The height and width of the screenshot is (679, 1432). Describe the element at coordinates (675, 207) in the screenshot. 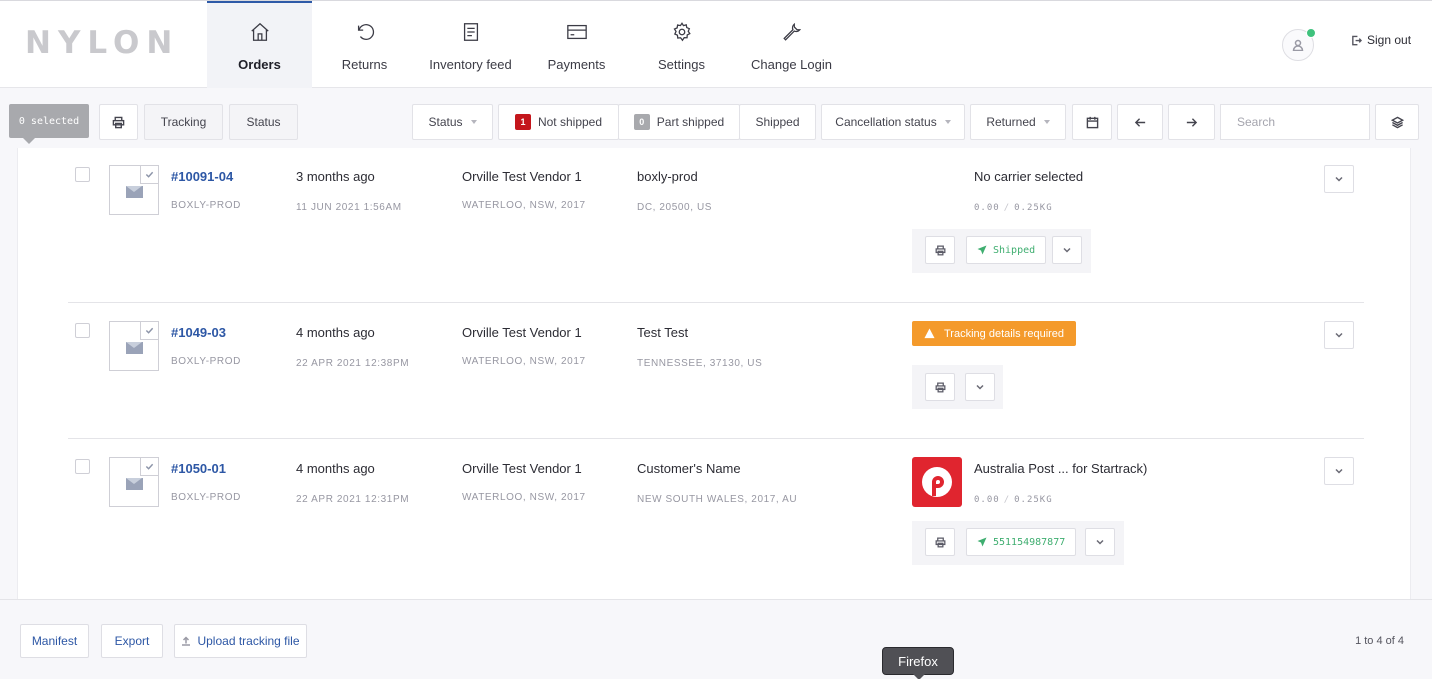

I see `customer-location: DC, 20500, US` at that location.